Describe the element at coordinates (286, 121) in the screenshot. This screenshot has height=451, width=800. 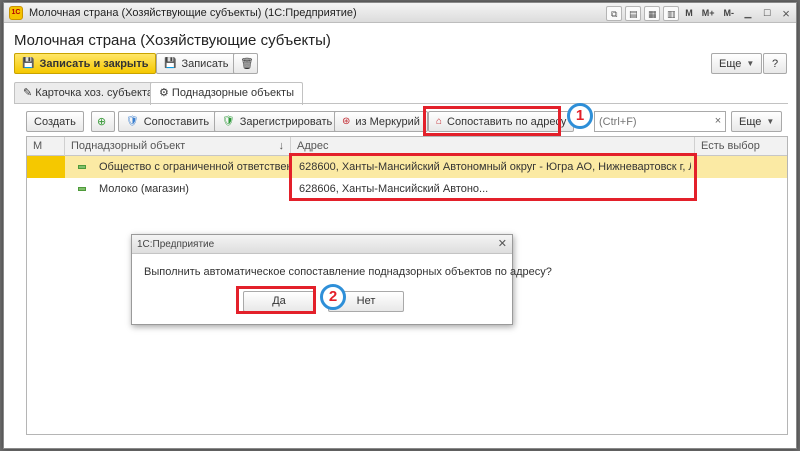
I see `register-label: Зарегистрировать` at that location.